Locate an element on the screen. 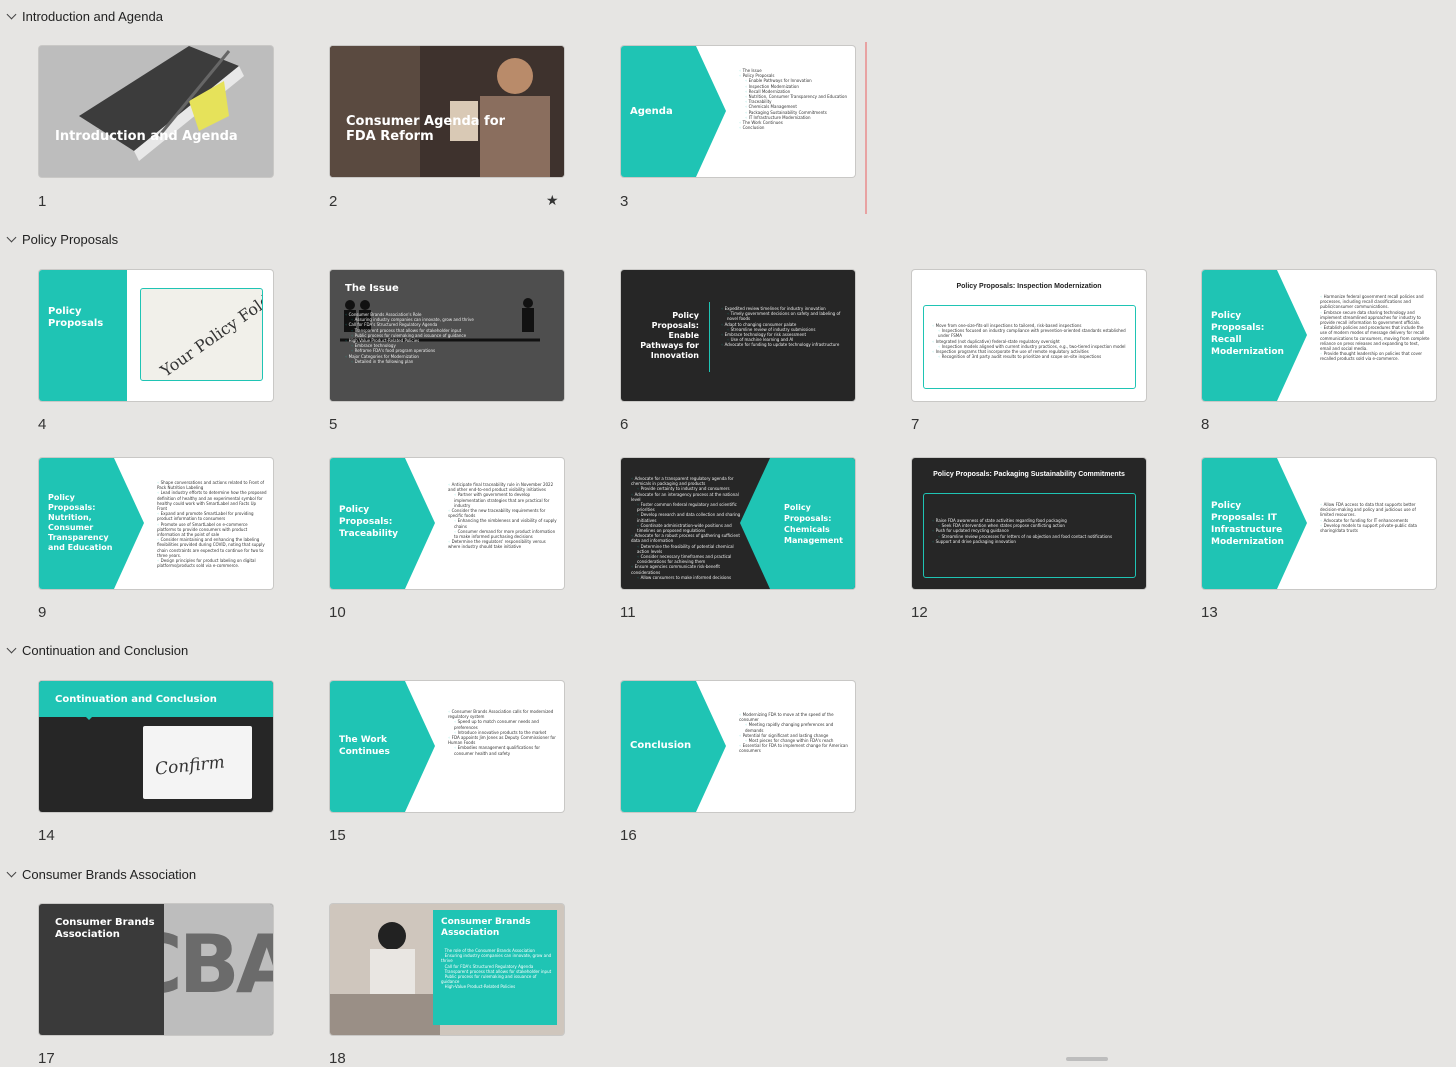 This screenshot has width=1456, height=1067. slide-number: 17 is located at coordinates (46, 1058).